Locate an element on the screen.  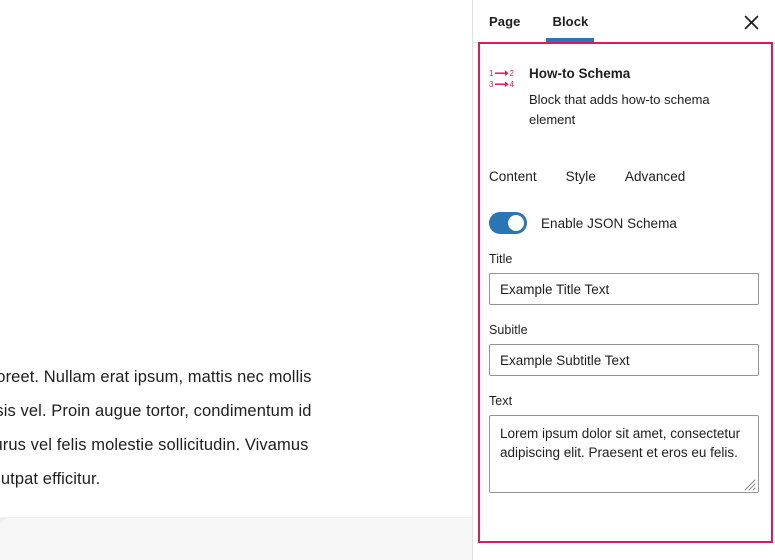
subtitle-input is located at coordinates (624, 360).